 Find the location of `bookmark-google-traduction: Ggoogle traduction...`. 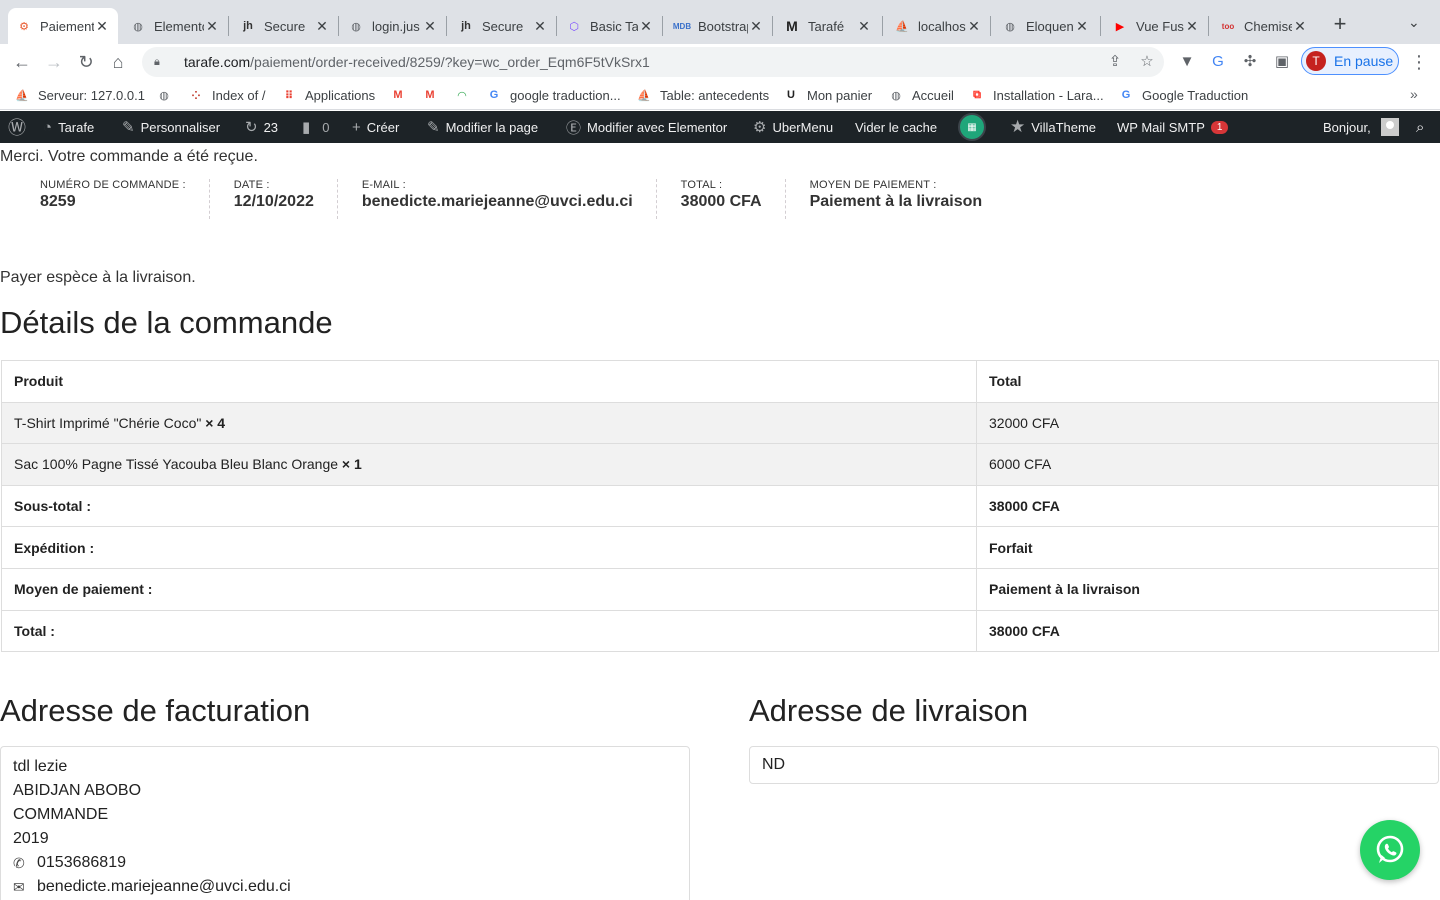

bookmark-google-traduction: Ggoogle traduction... is located at coordinates (553, 95).